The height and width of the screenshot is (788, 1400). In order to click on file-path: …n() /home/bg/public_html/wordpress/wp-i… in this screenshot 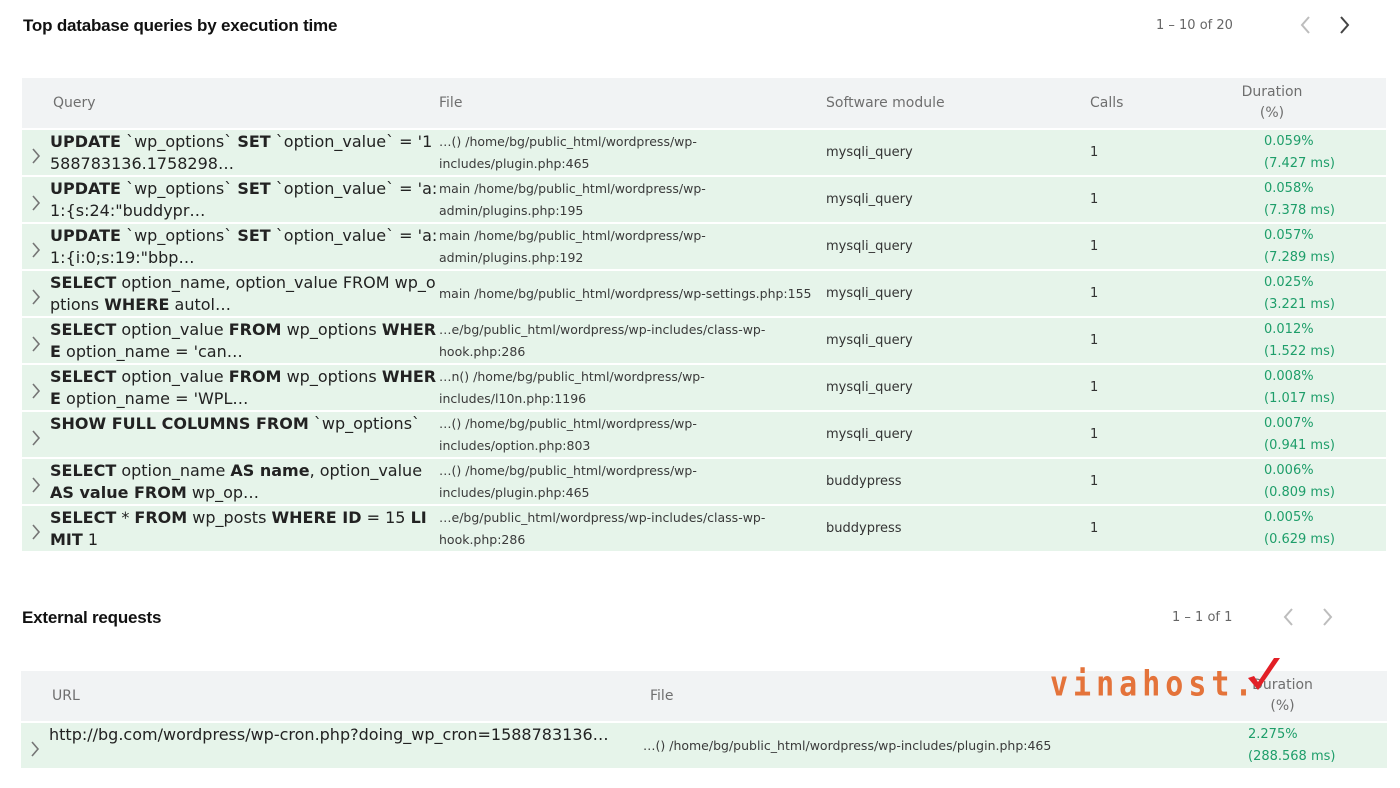, I will do `click(572, 387)`.